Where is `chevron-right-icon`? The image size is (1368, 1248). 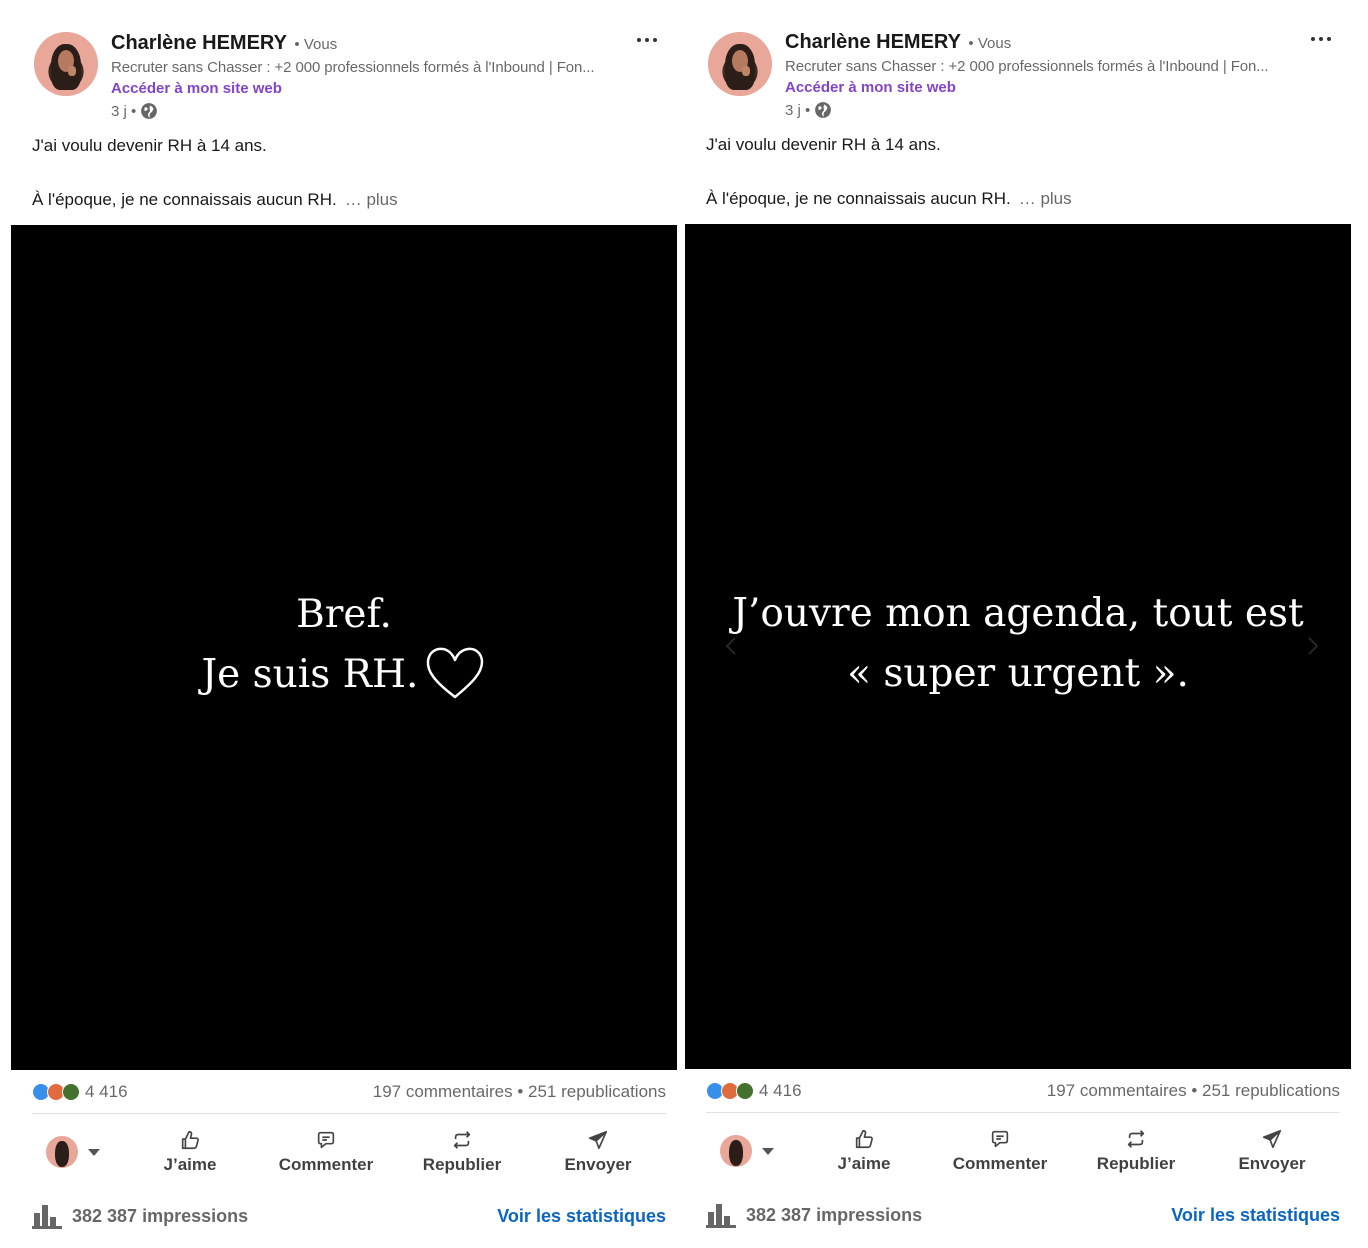
chevron-right-icon is located at coordinates (1313, 646).